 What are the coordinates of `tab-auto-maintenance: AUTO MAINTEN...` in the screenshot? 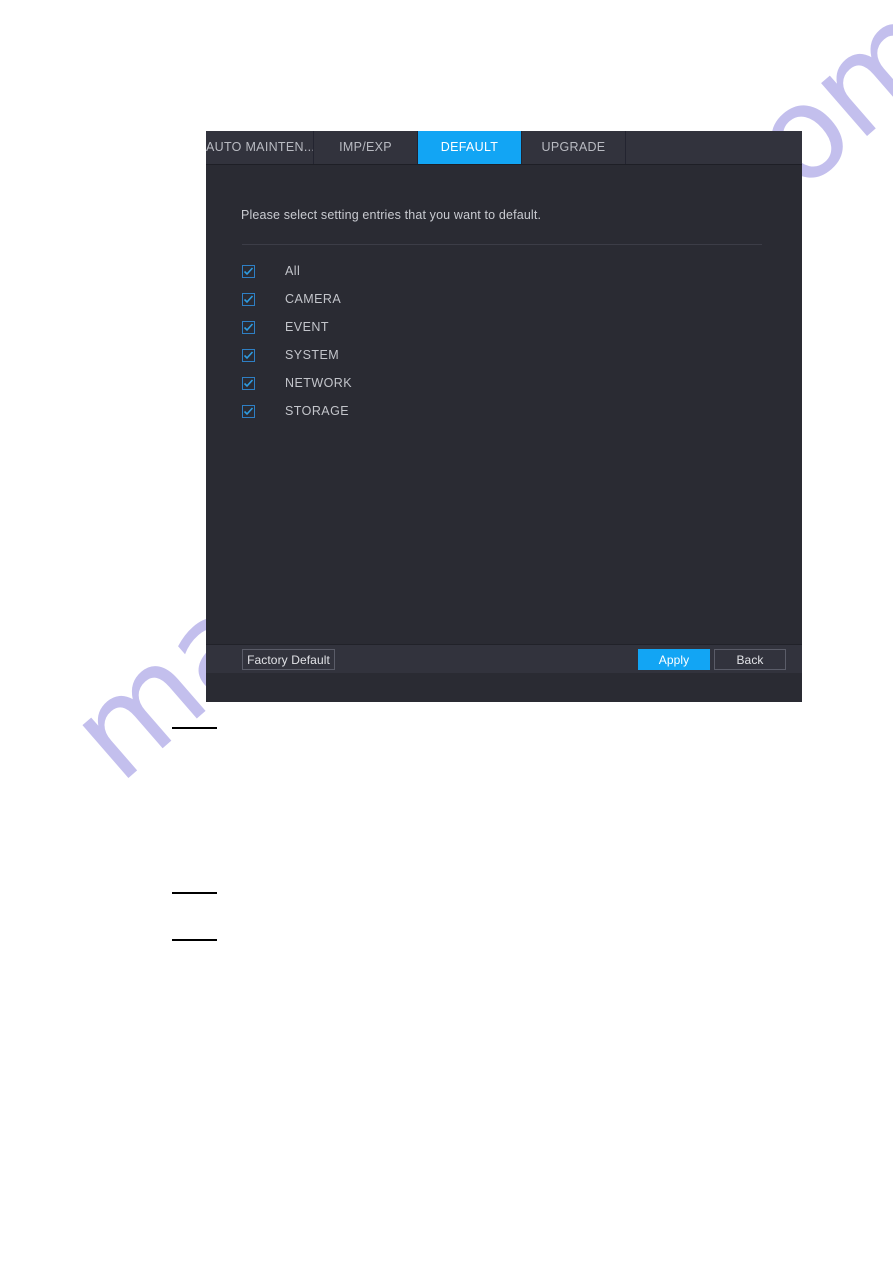 It's located at (260, 147).